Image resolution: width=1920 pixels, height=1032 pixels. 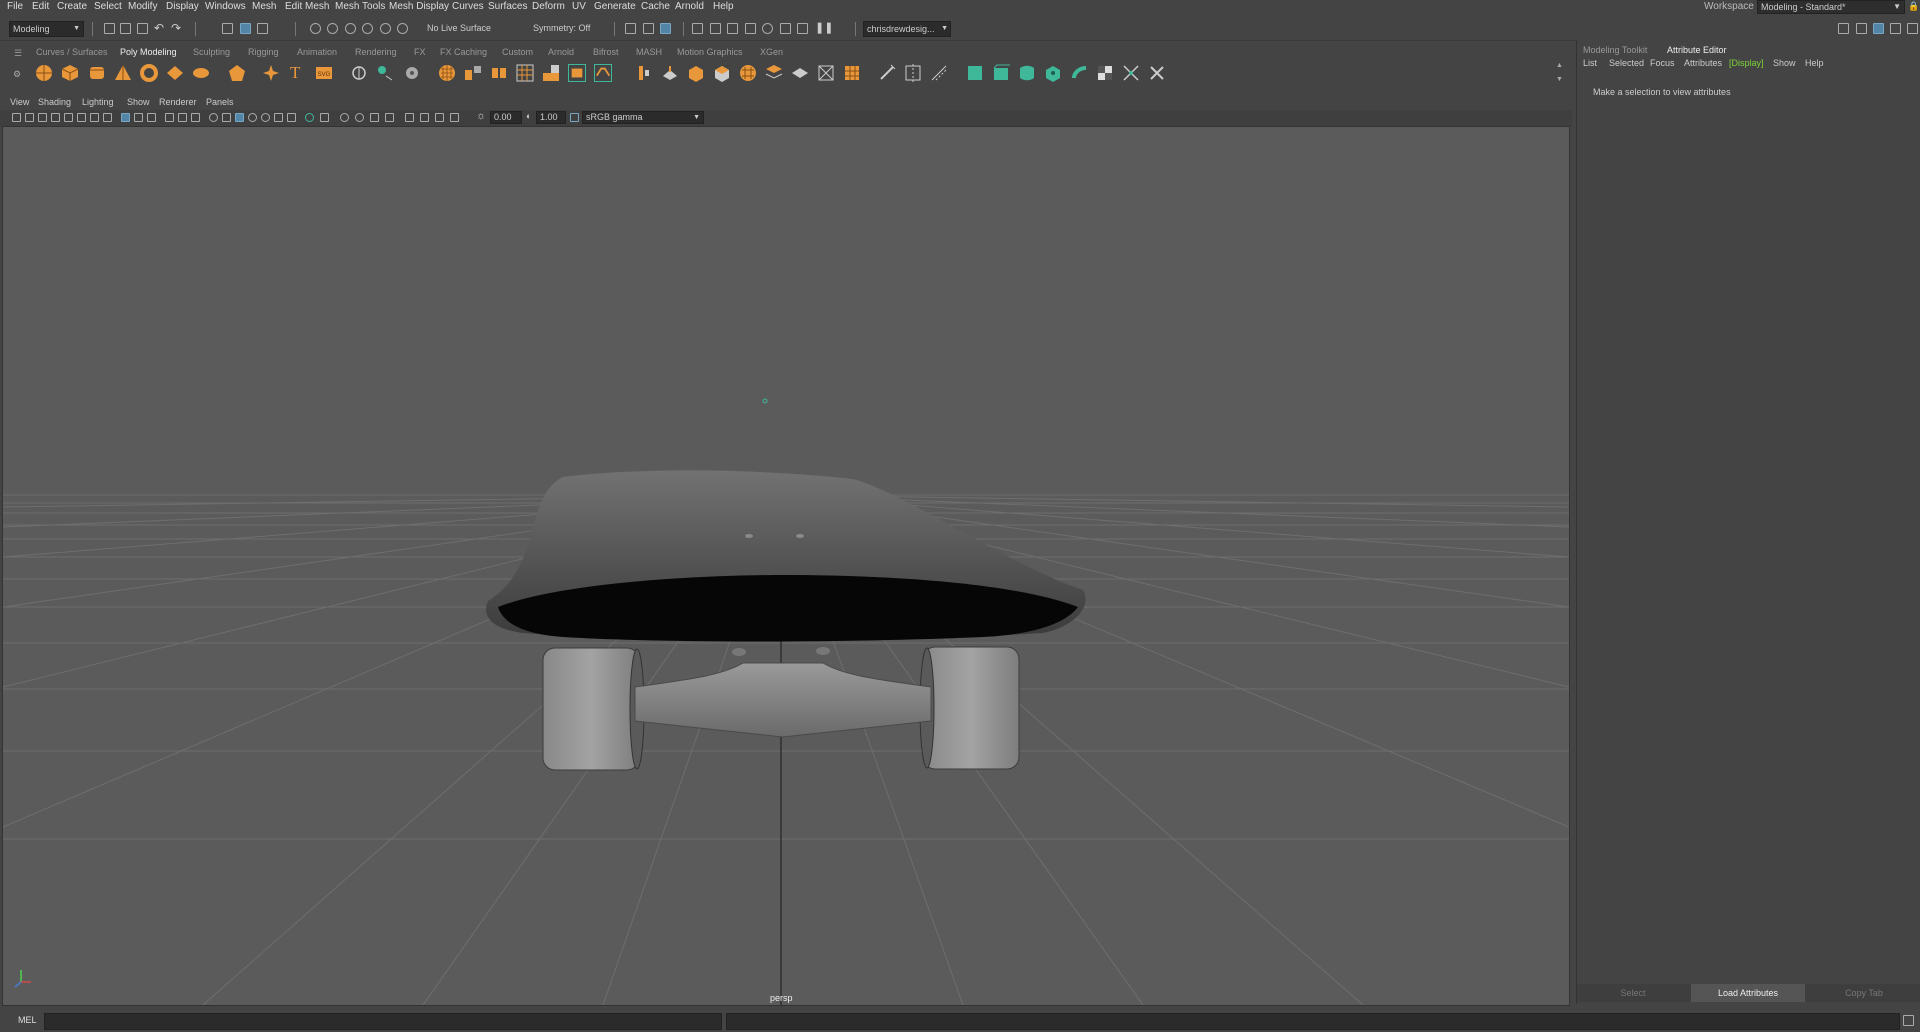 What do you see at coordinates (603, 73) in the screenshot?
I see `bridge-icon` at bounding box center [603, 73].